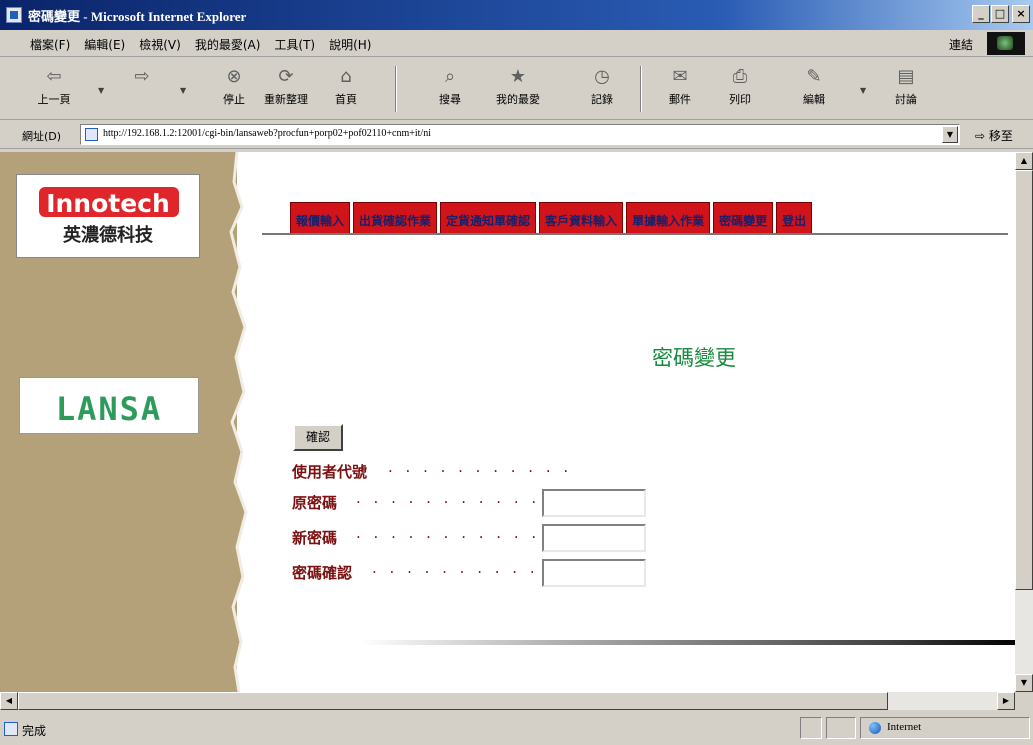 The height and width of the screenshot is (745, 1033). Describe the element at coordinates (14, 15) in the screenshot. I see `ie-page-icon` at that location.